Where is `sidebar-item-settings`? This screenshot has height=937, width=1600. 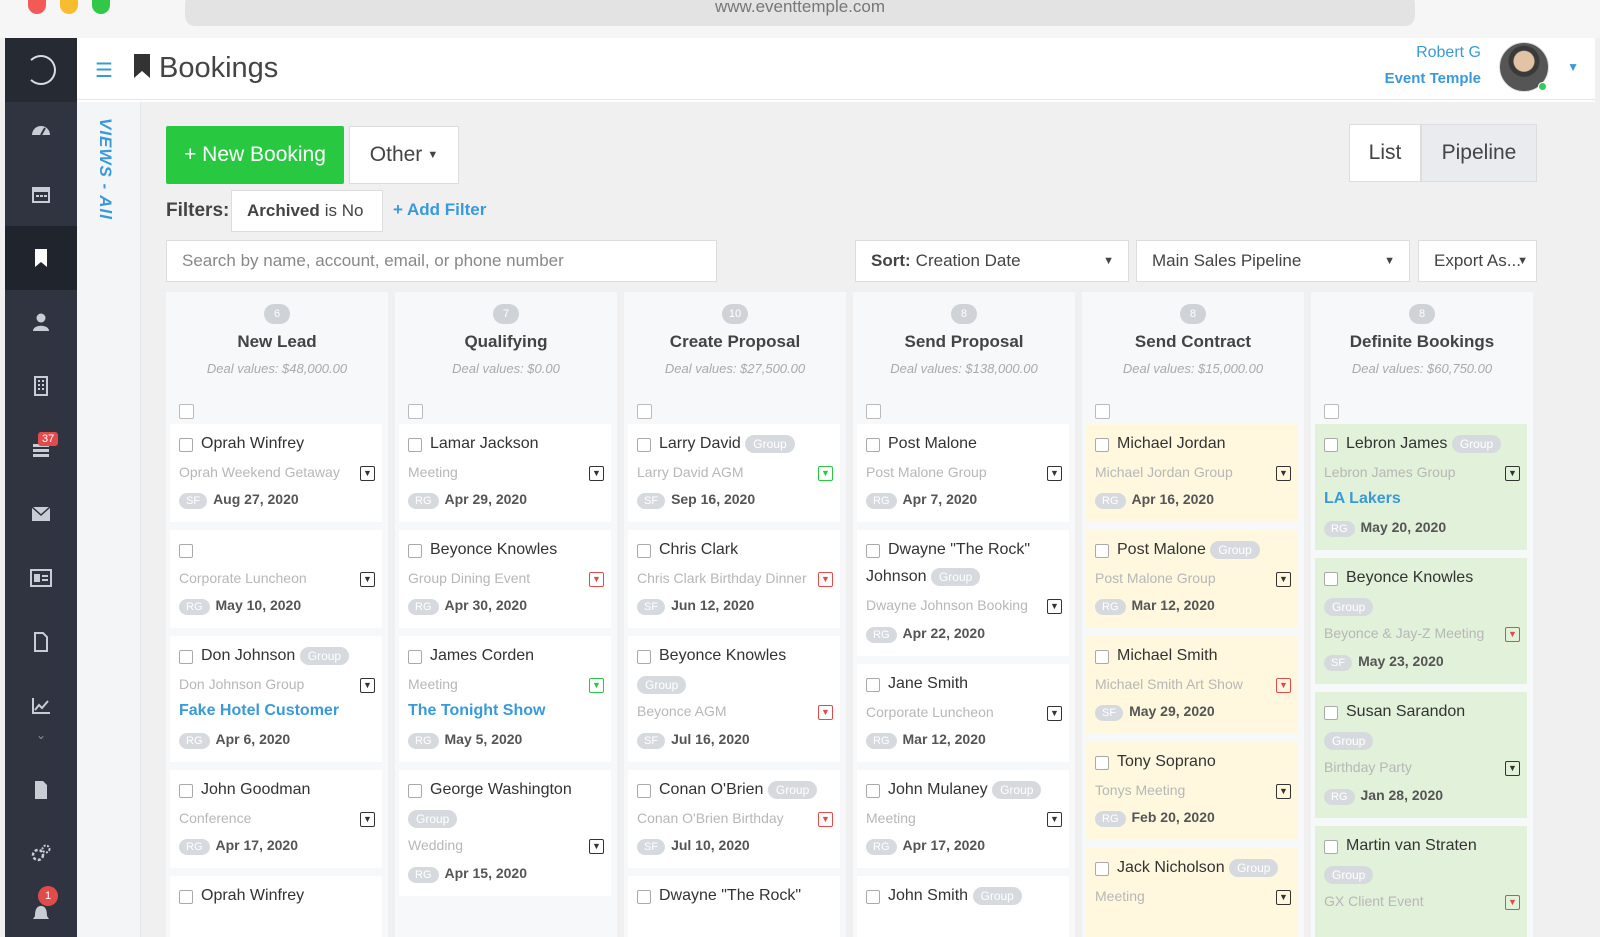
sidebar-item-settings is located at coordinates (41, 854).